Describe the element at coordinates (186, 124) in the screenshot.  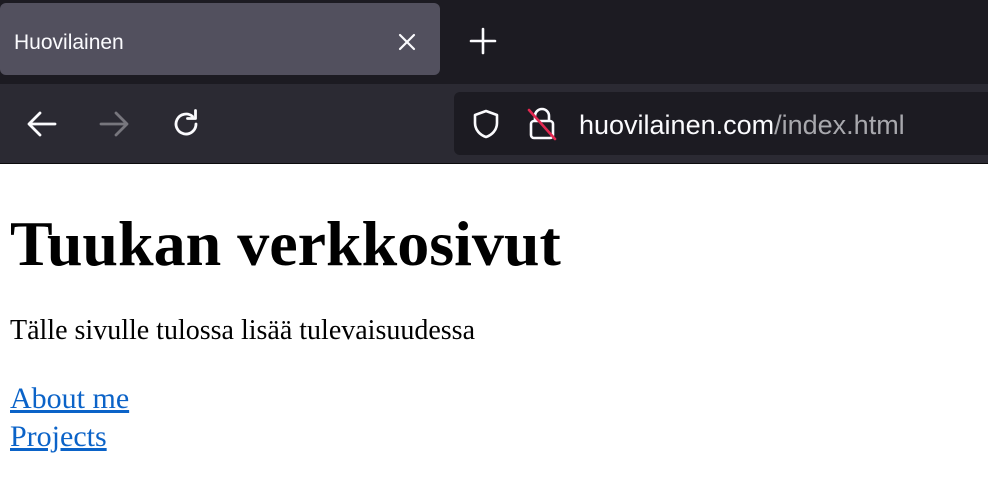
I see `reload-icon` at that location.